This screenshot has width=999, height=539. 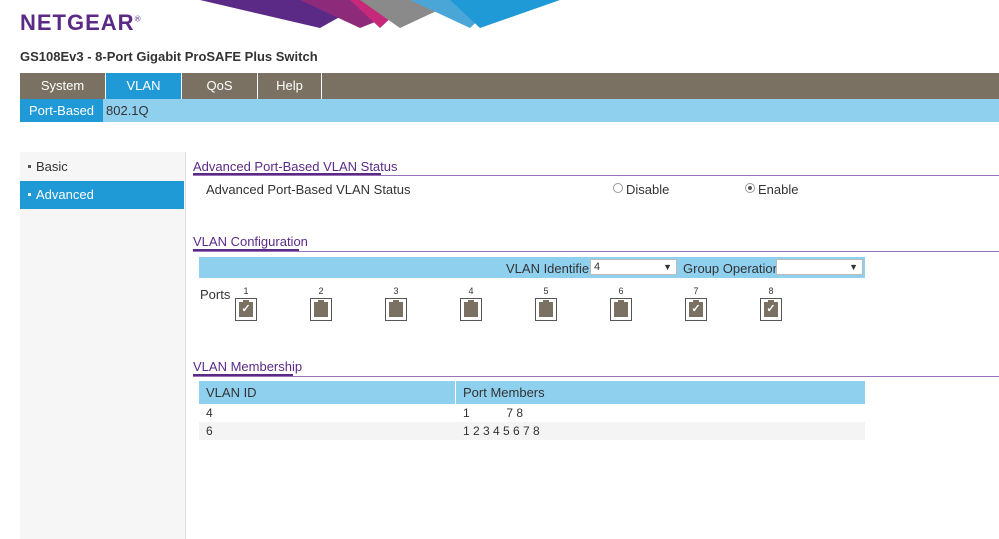 I want to click on port-number-label: 3, so click(x=396, y=291).